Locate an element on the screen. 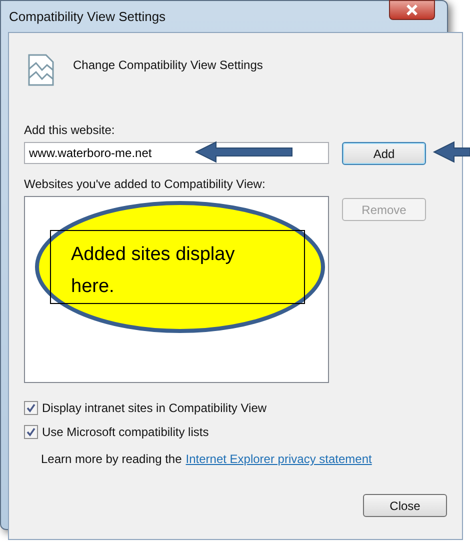  list-label: Websites you've added to Compatibility View: is located at coordinates (145, 184).